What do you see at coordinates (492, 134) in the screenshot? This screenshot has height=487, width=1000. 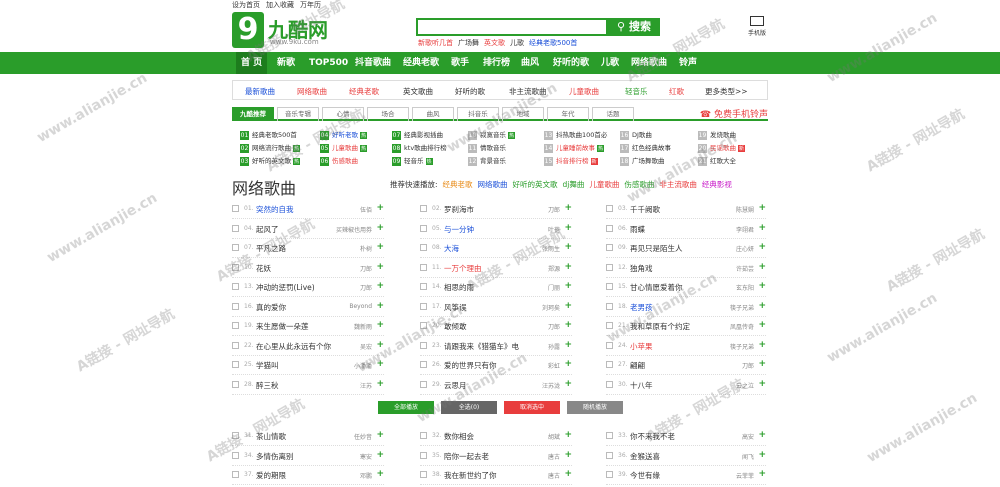 I see `rec-item: 10 寂寞音乐热` at bounding box center [492, 134].